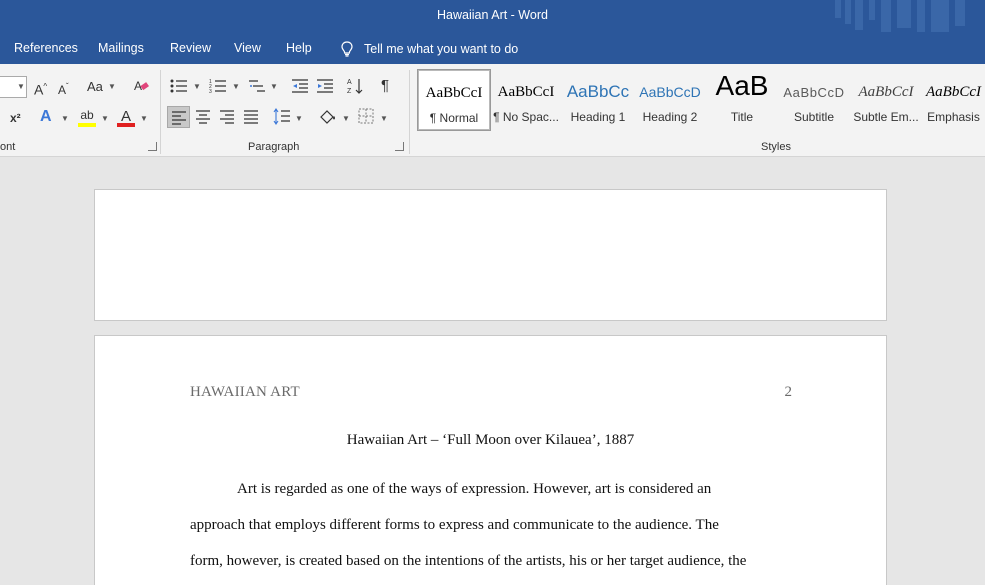 The height and width of the screenshot is (585, 985). What do you see at coordinates (670, 117) in the screenshot?
I see `style-name: Heading 2` at bounding box center [670, 117].